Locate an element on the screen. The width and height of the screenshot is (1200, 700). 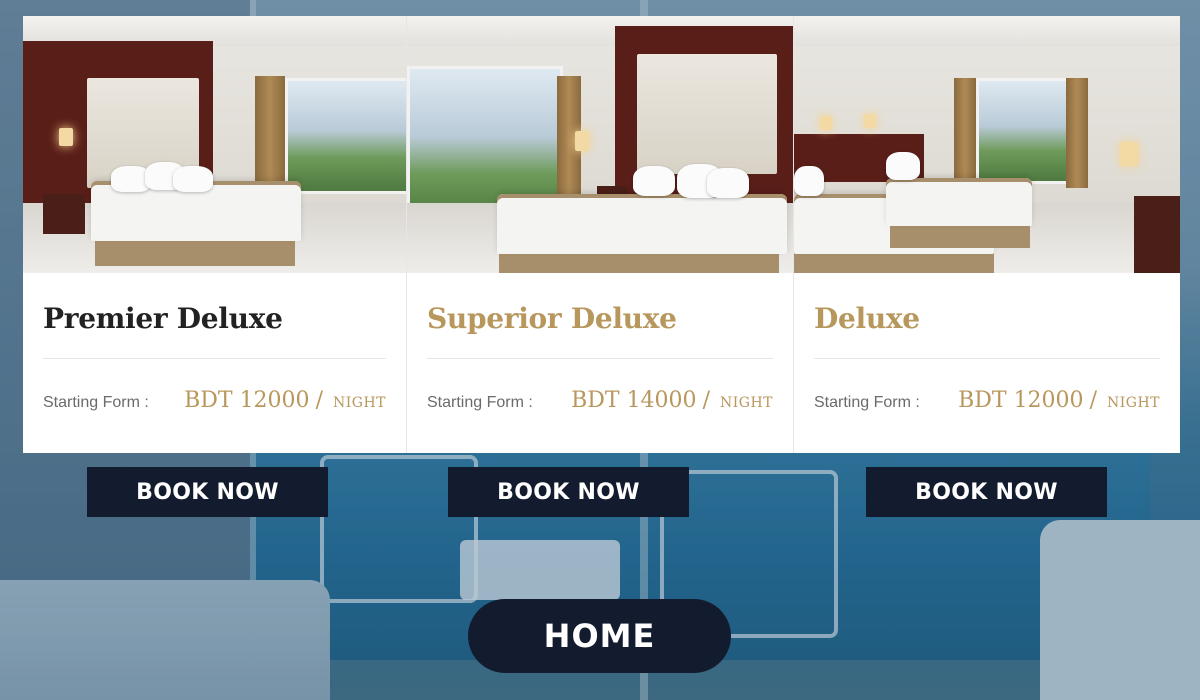
room-price: BDT 14000/NIGHT is located at coordinates (672, 400).